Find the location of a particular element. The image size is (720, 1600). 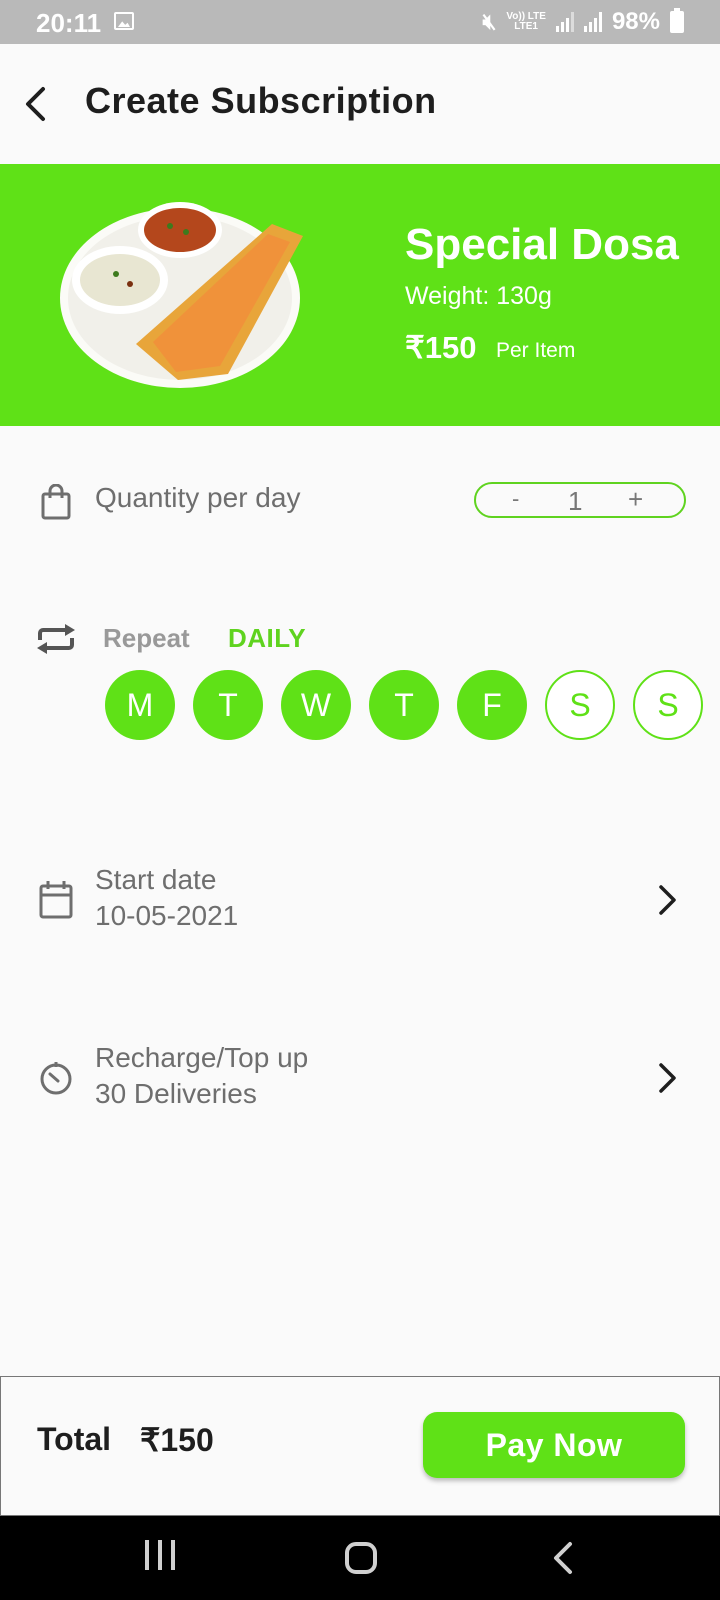

day-toggle-sunday: S is located at coordinates (668, 705).